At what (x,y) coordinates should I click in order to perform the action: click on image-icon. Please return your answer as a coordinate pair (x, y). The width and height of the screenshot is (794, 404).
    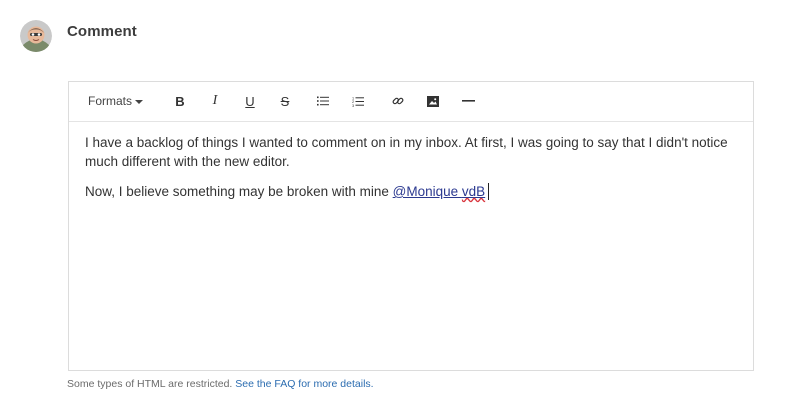
    Looking at the image, I should click on (433, 101).